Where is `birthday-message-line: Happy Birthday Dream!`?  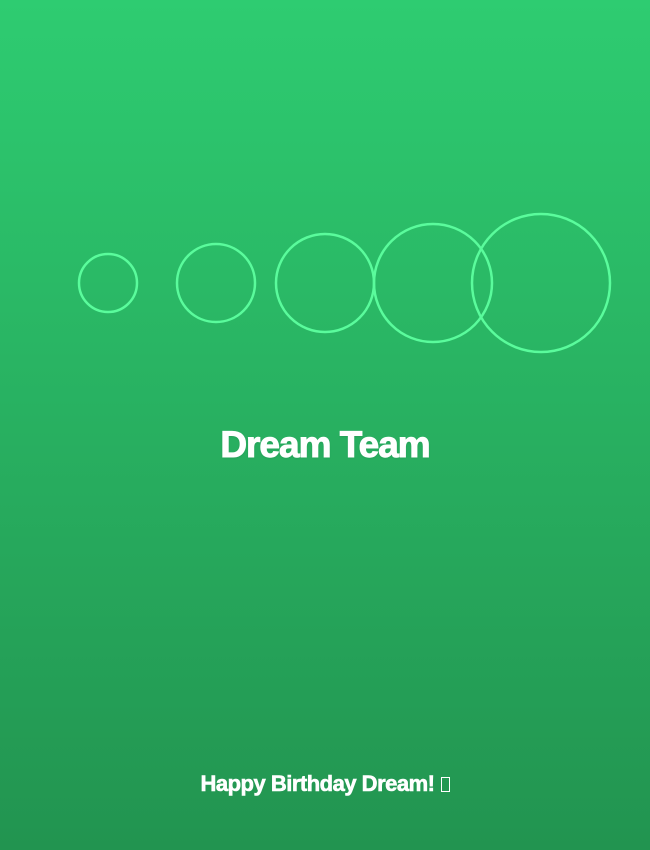
birthday-message-line: Happy Birthday Dream! is located at coordinates (325, 784).